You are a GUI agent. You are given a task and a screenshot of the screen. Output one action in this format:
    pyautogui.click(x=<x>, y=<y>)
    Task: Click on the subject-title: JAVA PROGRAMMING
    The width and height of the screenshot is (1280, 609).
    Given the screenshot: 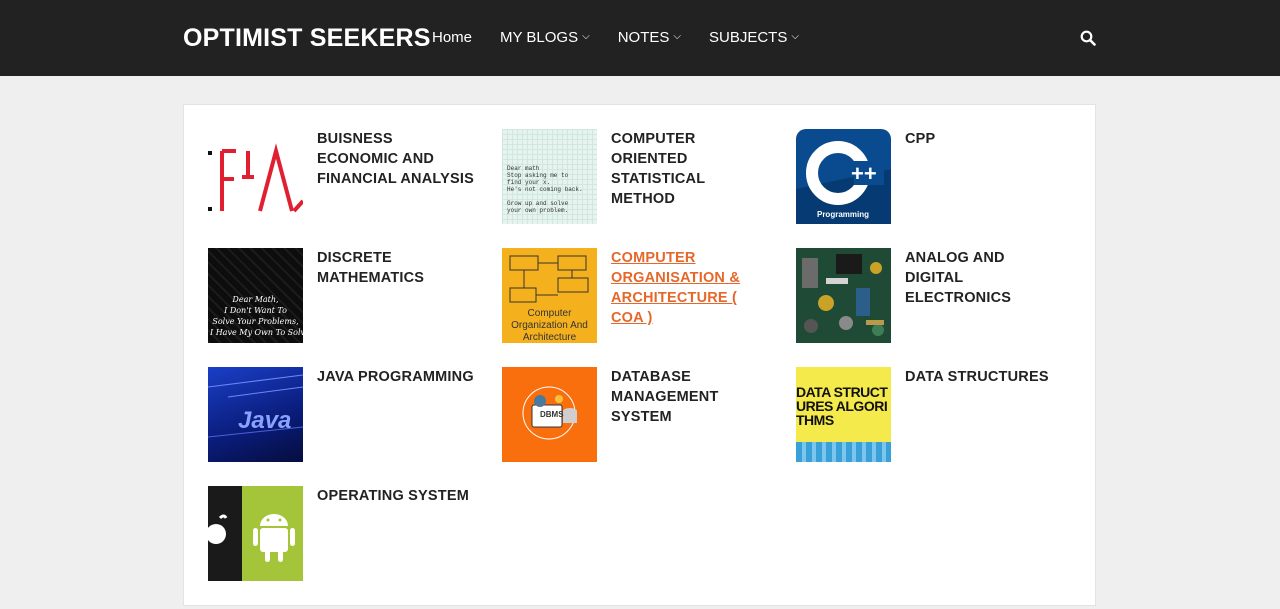 What is the action you would take?
    pyautogui.click(x=397, y=414)
    